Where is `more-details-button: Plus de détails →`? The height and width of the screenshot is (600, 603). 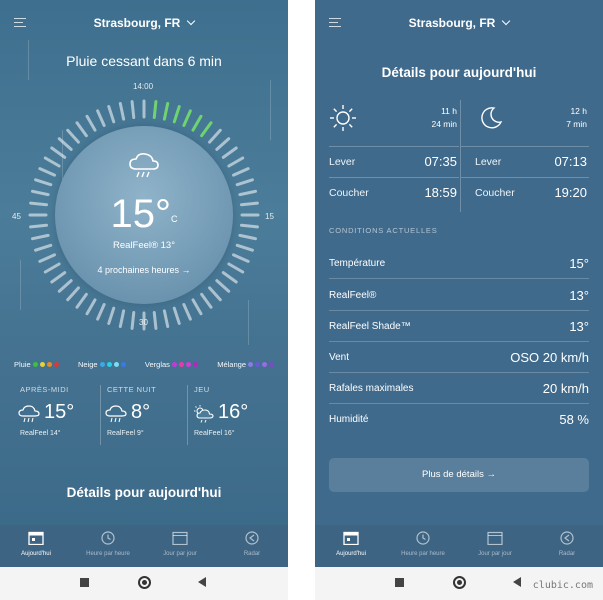 more-details-button: Plus de détails → is located at coordinates (459, 475).